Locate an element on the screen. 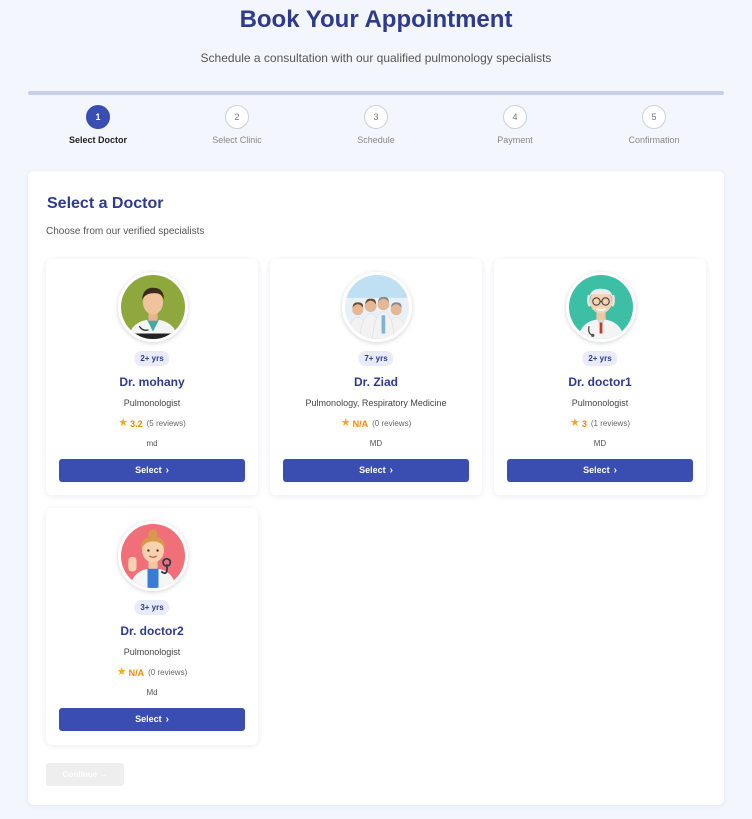 Image resolution: width=752 pixels, height=819 pixels. page-title: Book Your Appointment is located at coordinates (376, 19).